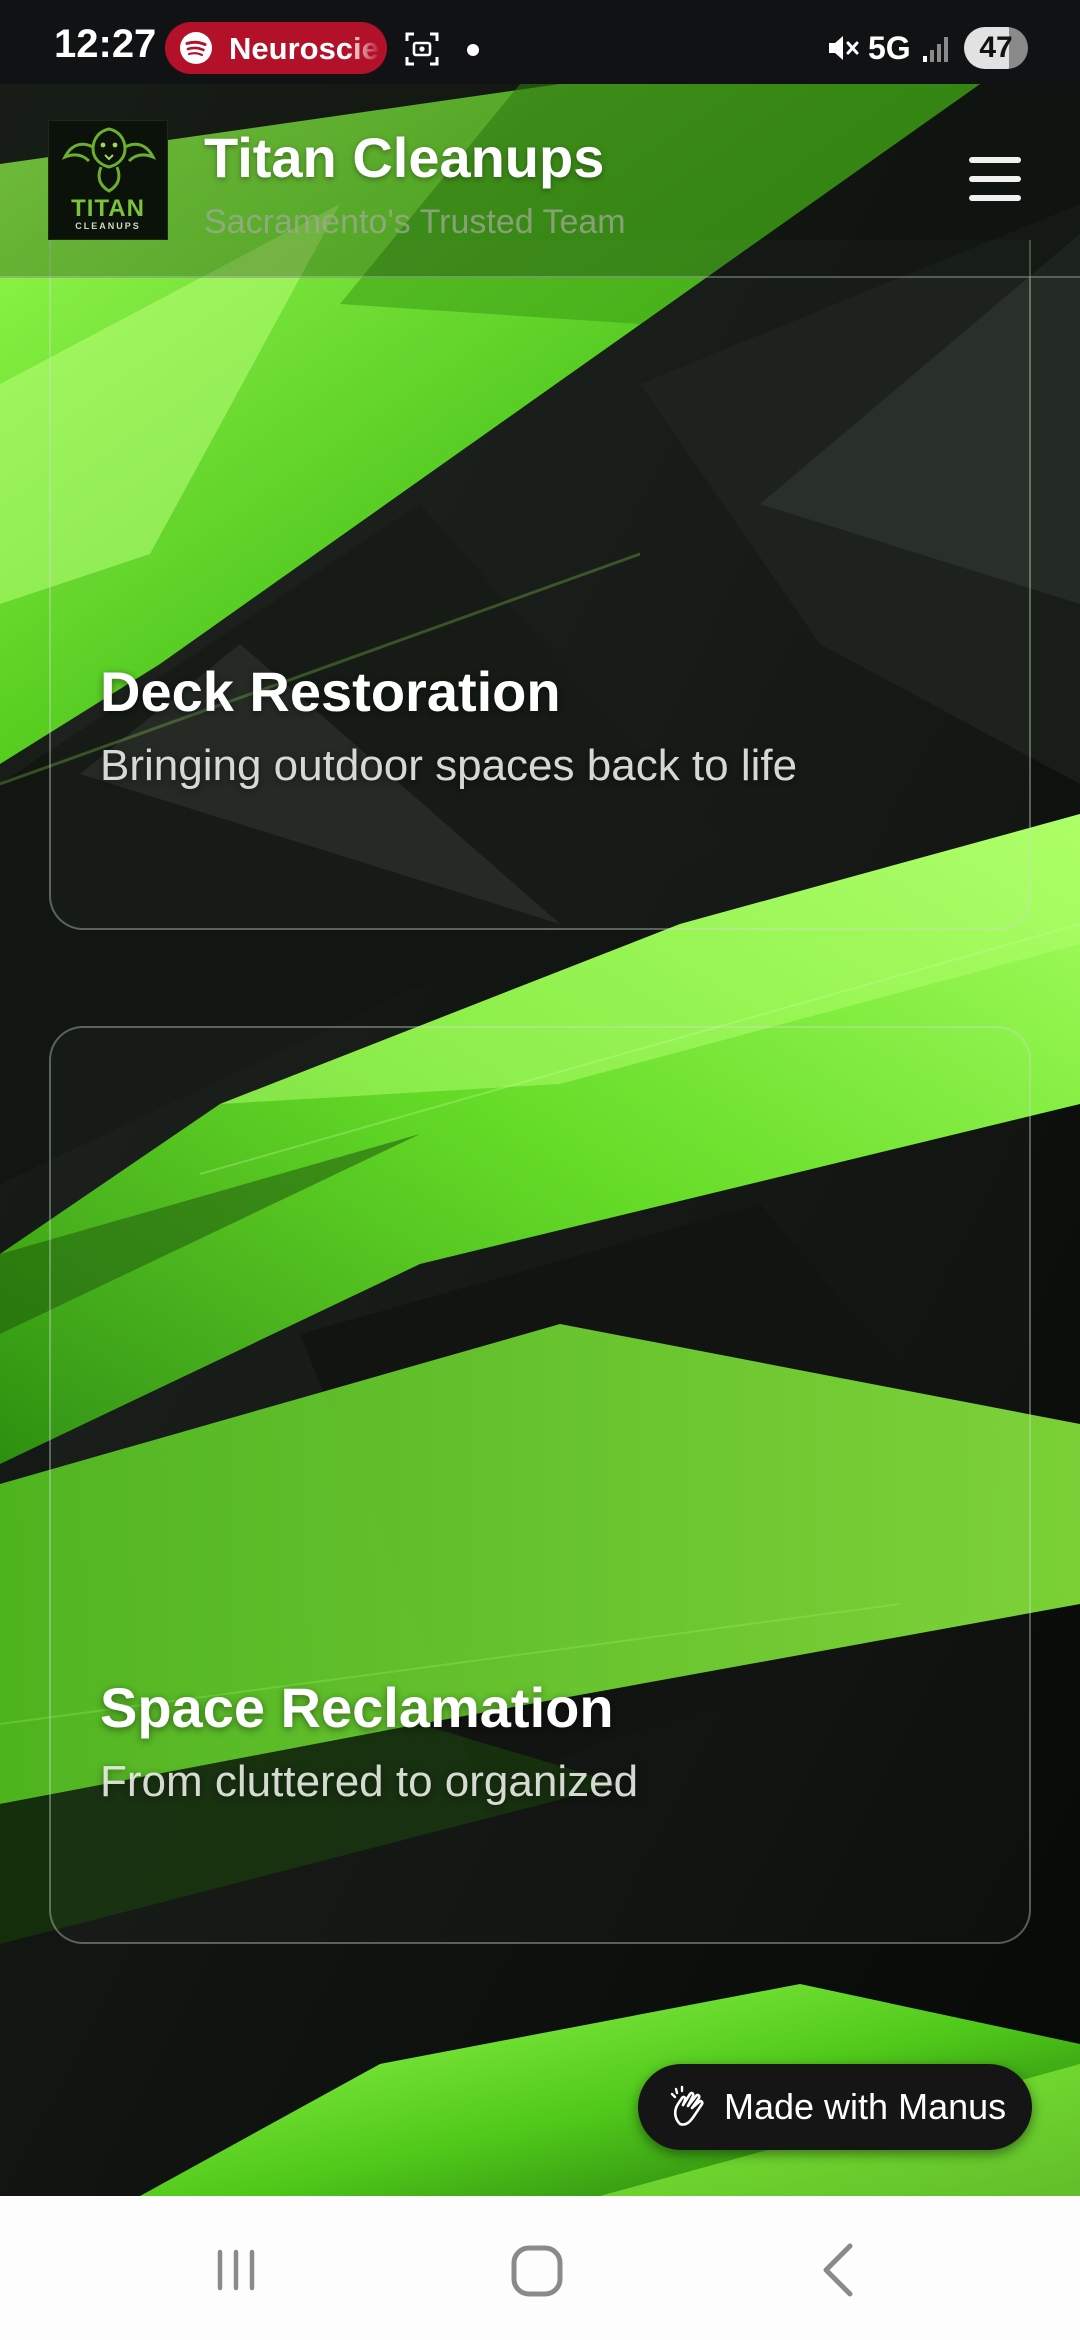  What do you see at coordinates (449, 765) in the screenshot?
I see `card-subtitle: Bringing outdoor spaces back to life` at bounding box center [449, 765].